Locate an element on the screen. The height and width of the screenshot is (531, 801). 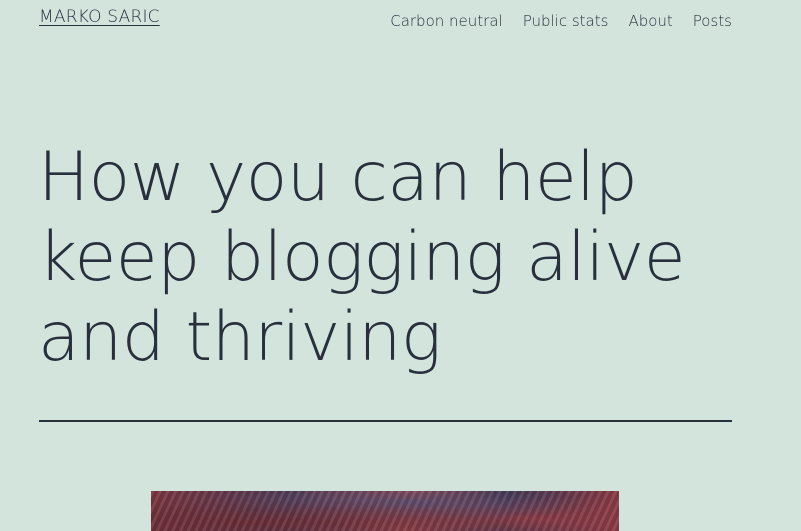
post-title-line-3: and thriving is located at coordinates (240, 337).